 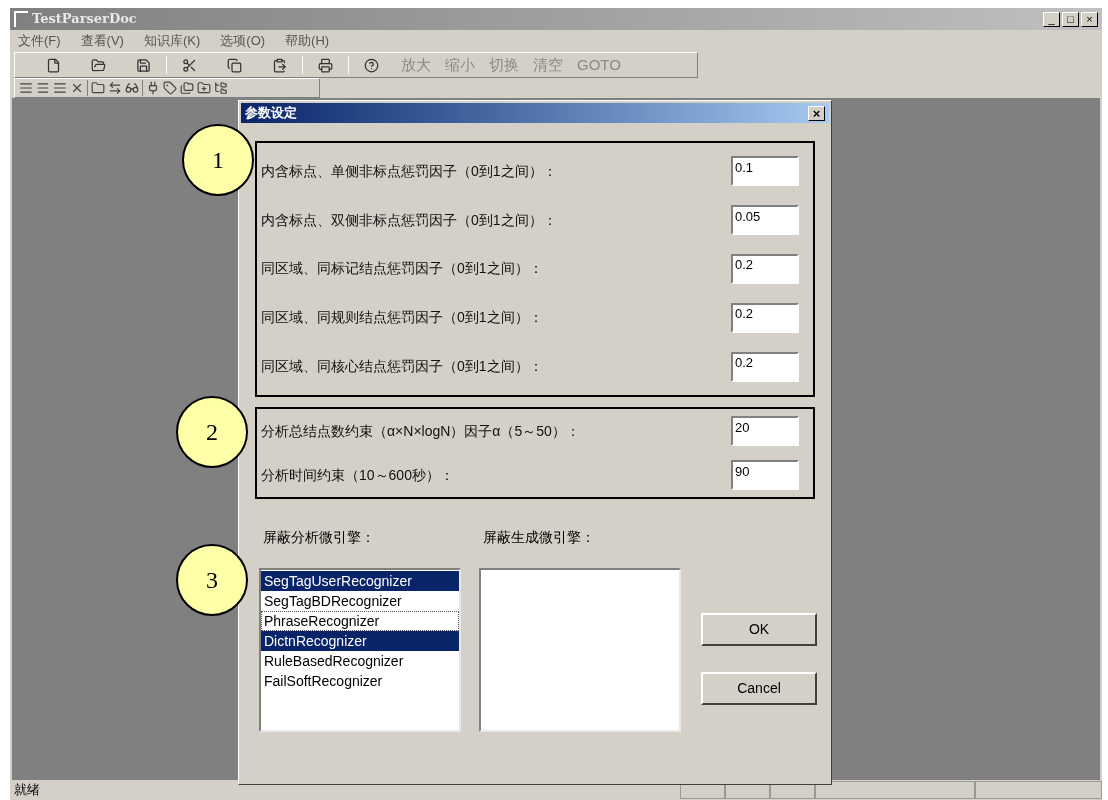 I want to click on list-item: SegTagUserRecognizer, so click(x=360, y=581).